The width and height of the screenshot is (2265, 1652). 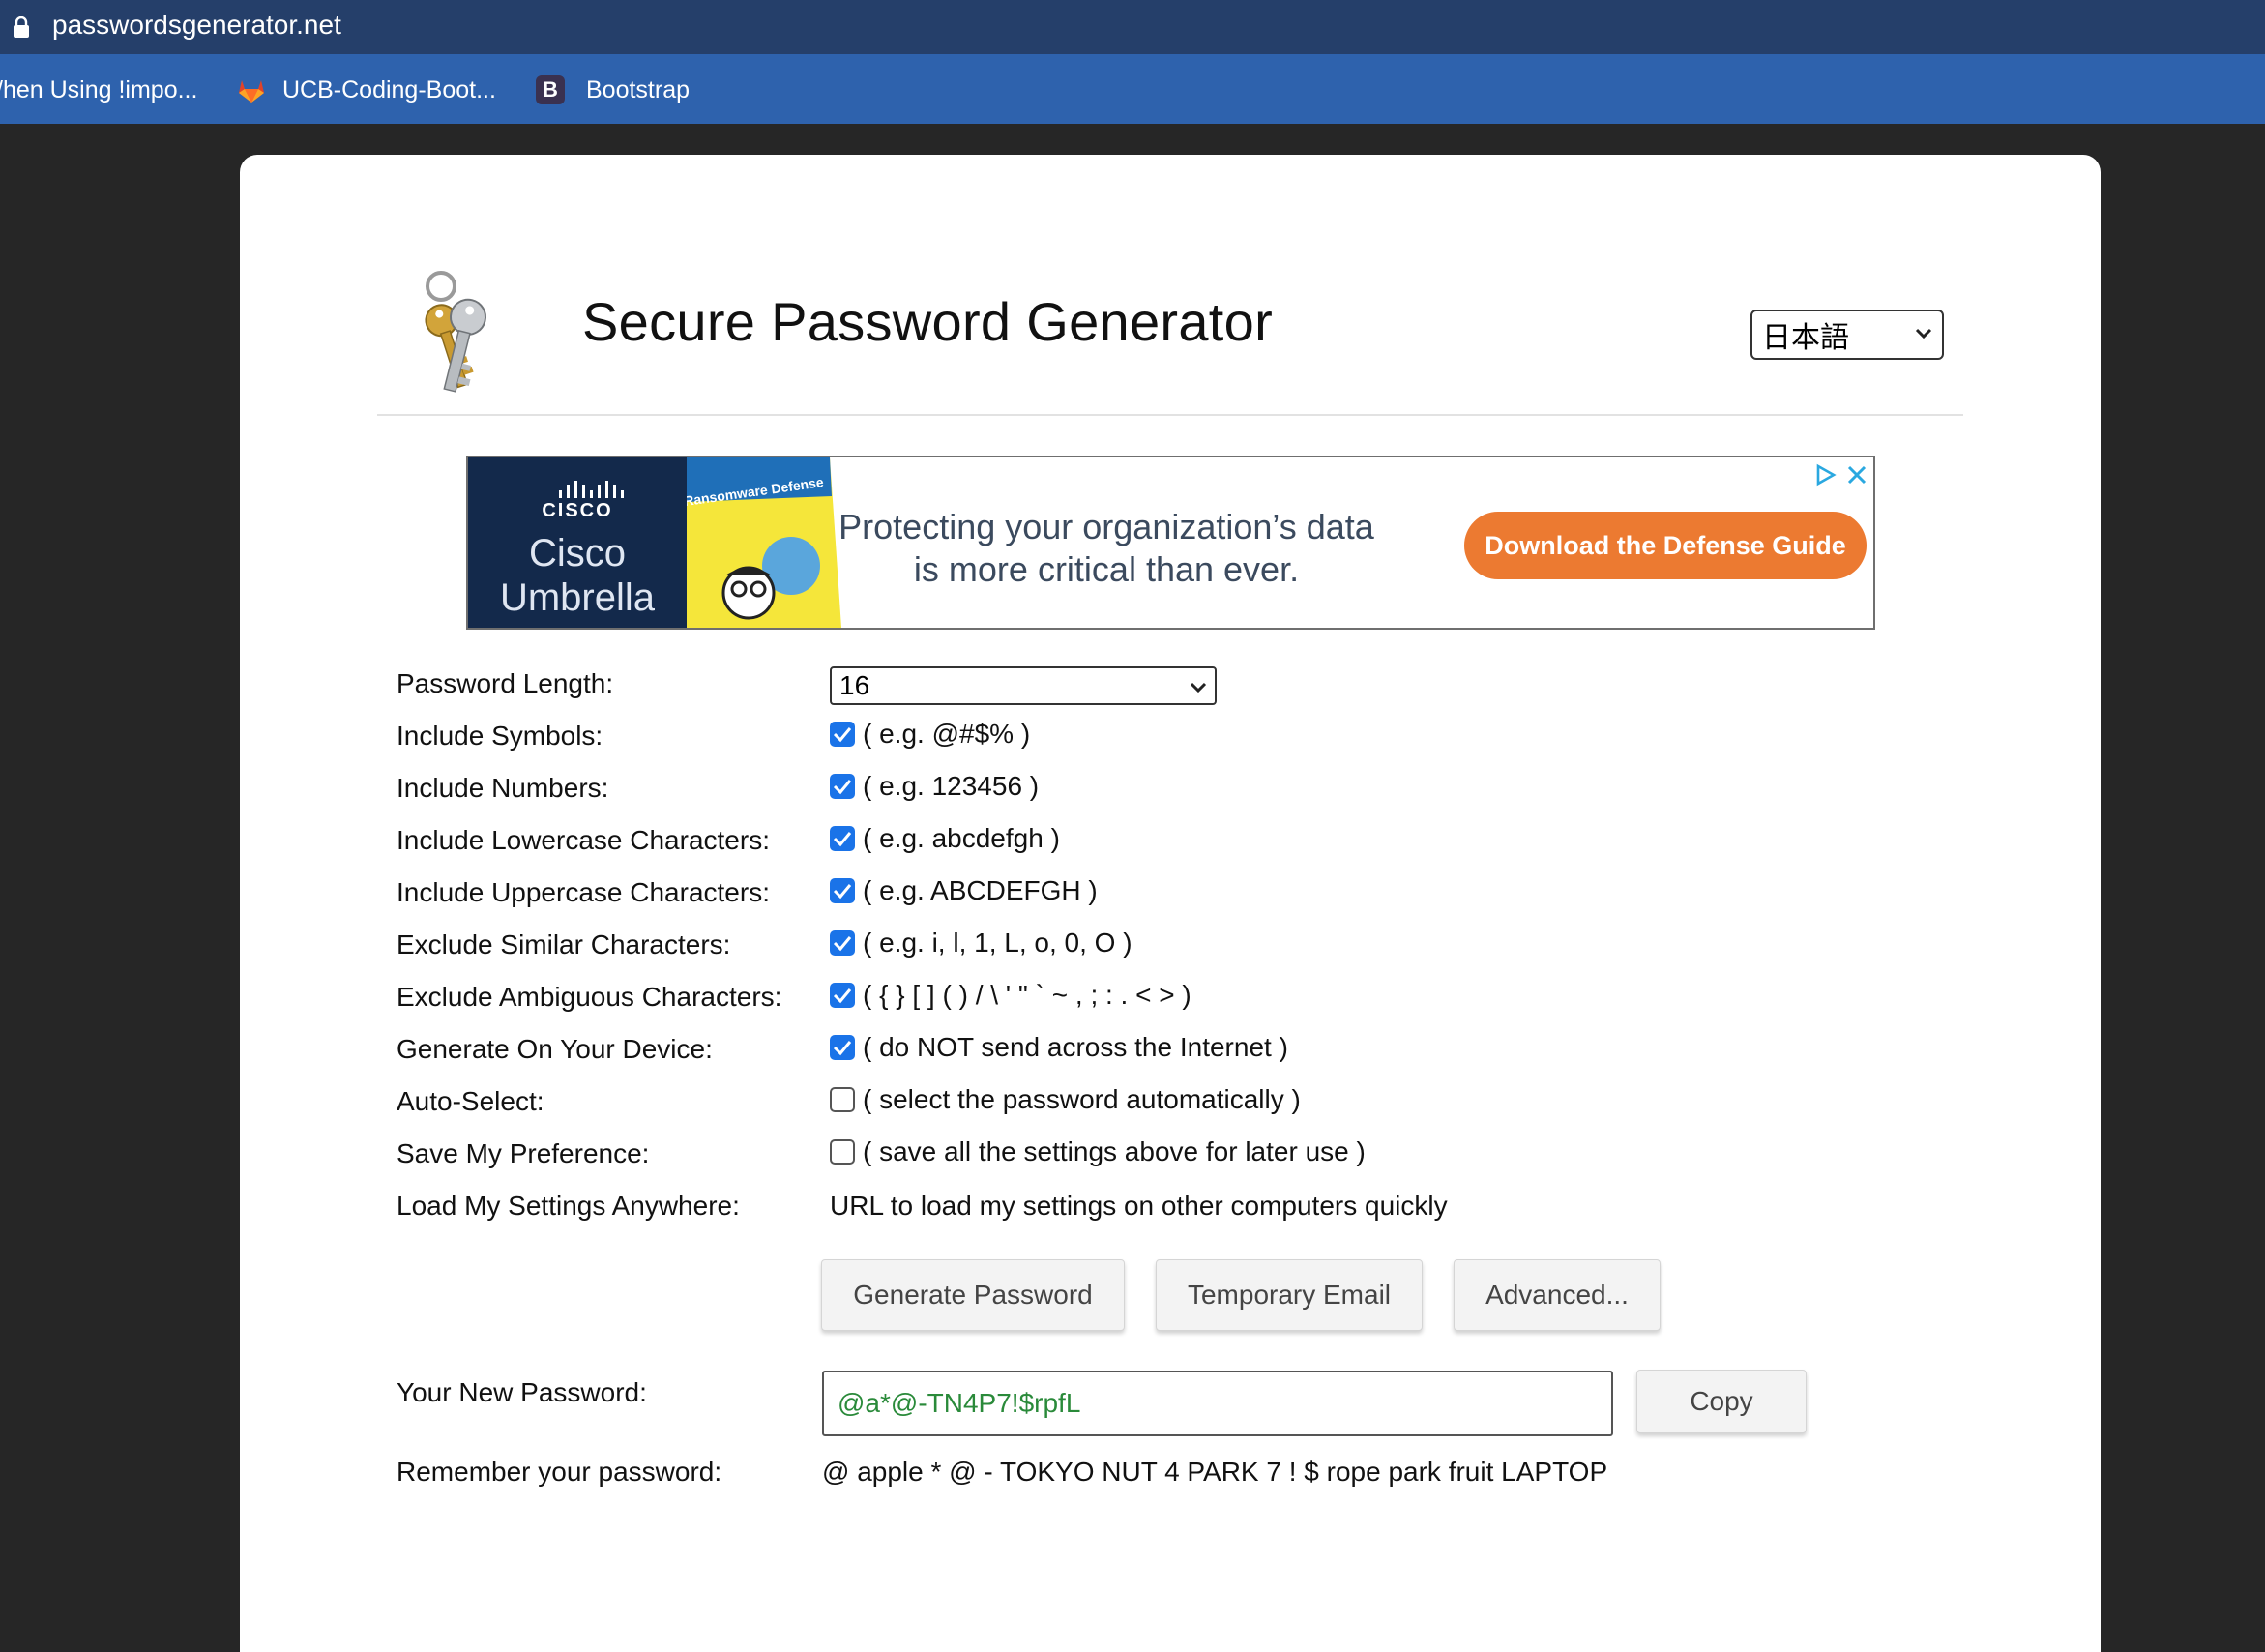 What do you see at coordinates (589, 997) in the screenshot?
I see `option-label-ambiguous: Exclude Ambiguous Characters:` at bounding box center [589, 997].